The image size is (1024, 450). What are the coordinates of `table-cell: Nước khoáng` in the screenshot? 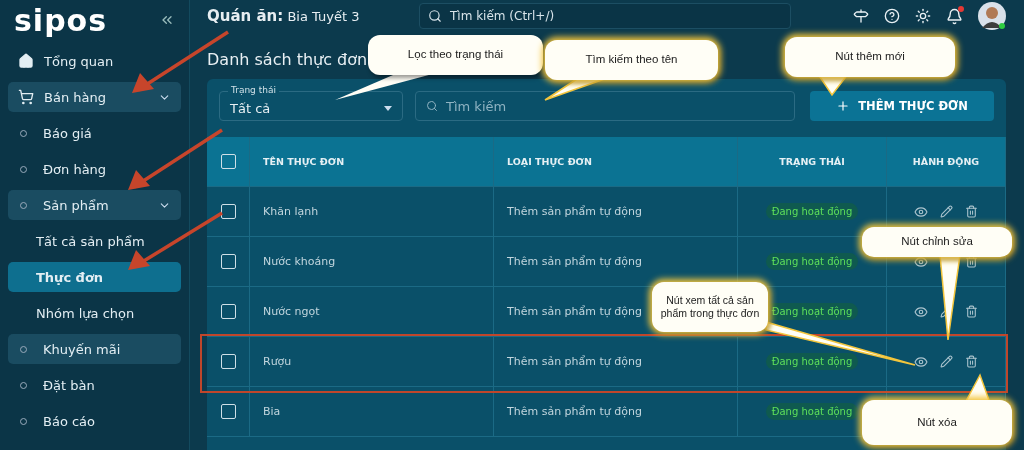 It's located at (372, 262).